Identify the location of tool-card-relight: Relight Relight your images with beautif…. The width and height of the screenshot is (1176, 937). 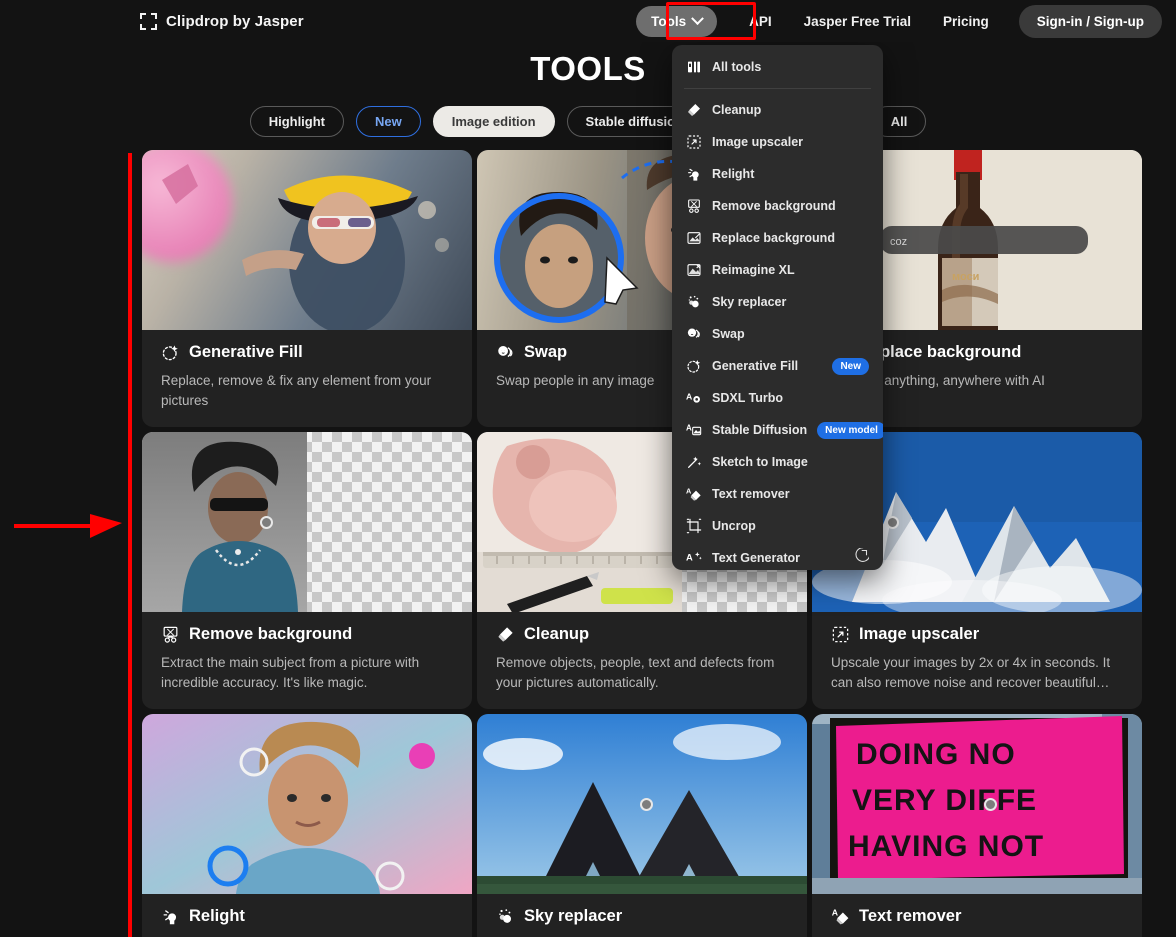
(307, 825).